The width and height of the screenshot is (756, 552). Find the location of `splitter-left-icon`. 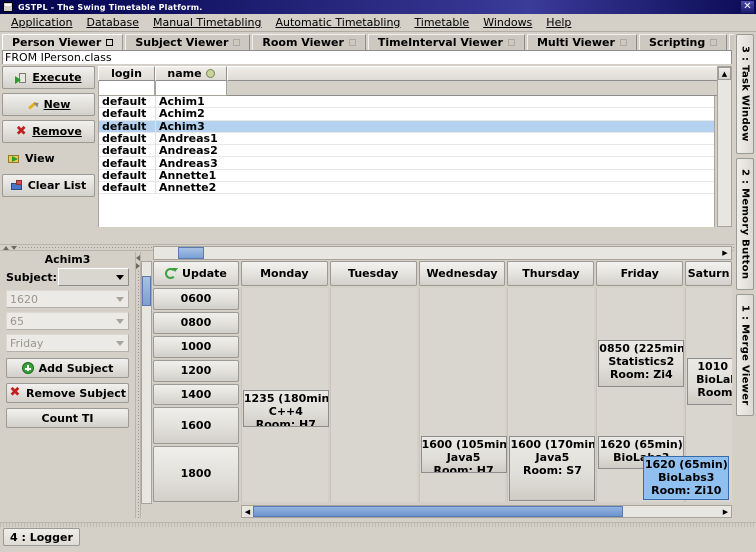

splitter-left-icon is located at coordinates (138, 258).